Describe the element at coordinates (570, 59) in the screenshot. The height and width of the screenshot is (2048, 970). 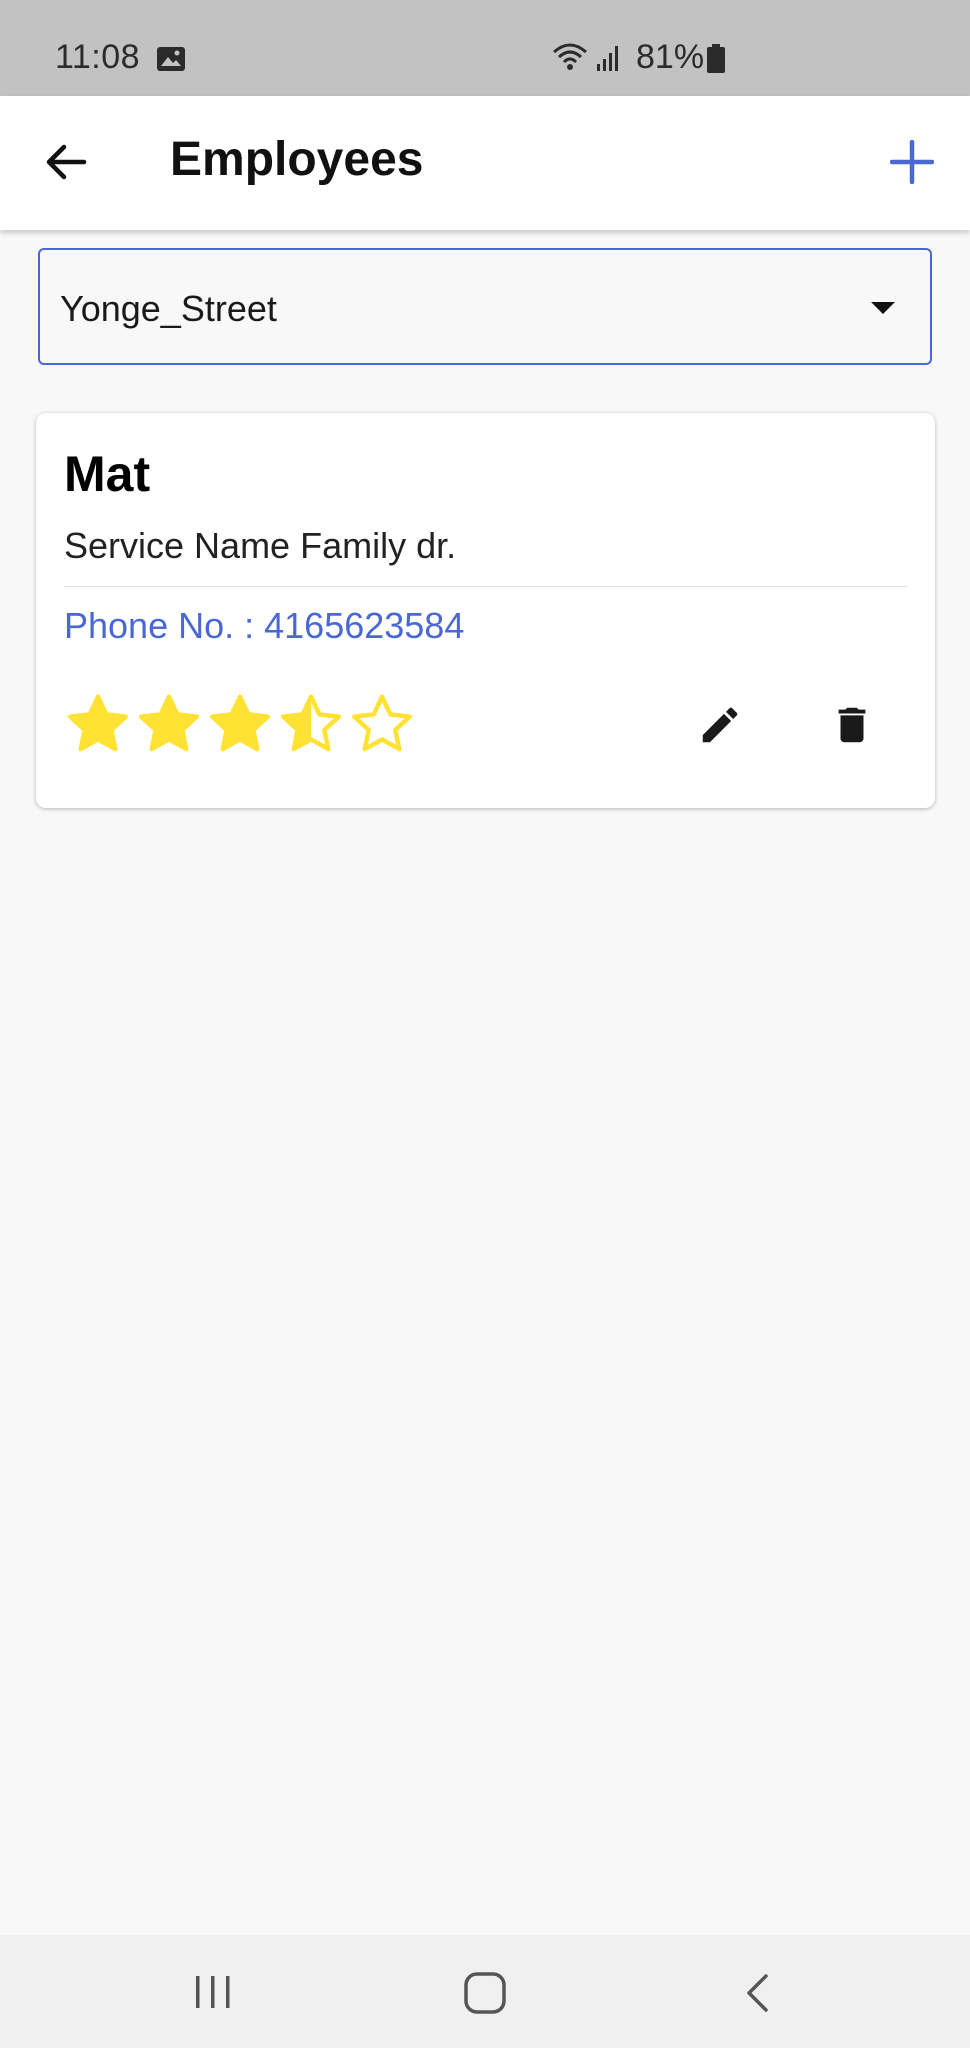
I see `wifi-icon` at that location.